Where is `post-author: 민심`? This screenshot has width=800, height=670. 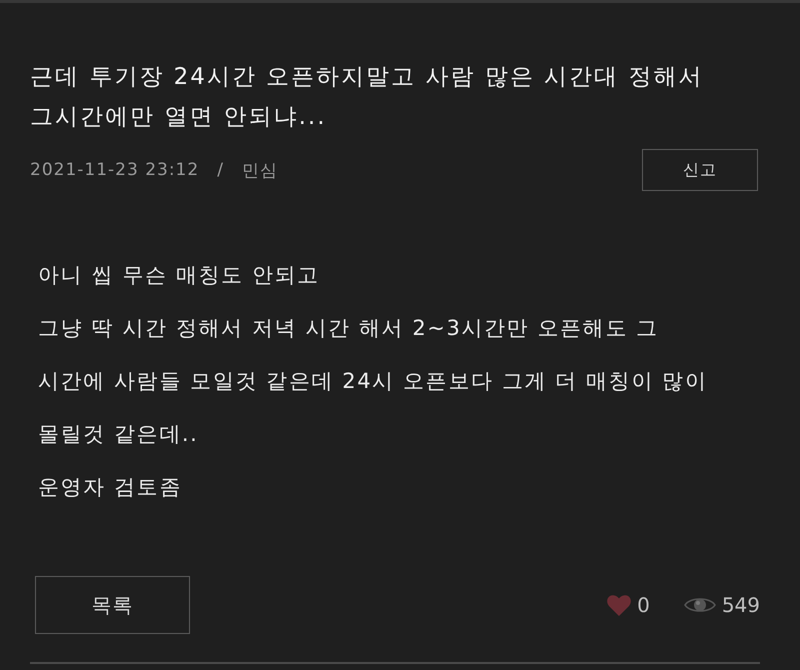
post-author: 민심 is located at coordinates (260, 171).